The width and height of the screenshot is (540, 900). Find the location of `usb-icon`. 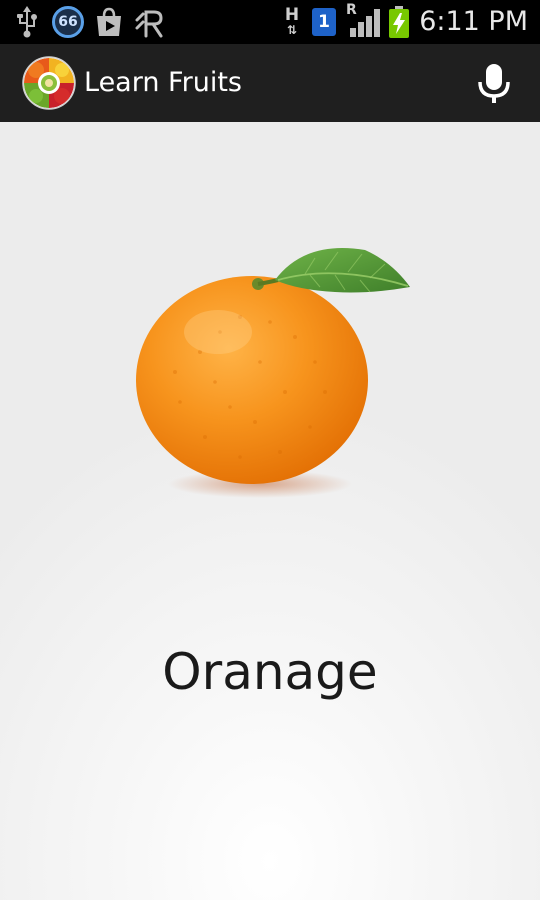

usb-icon is located at coordinates (27, 22).